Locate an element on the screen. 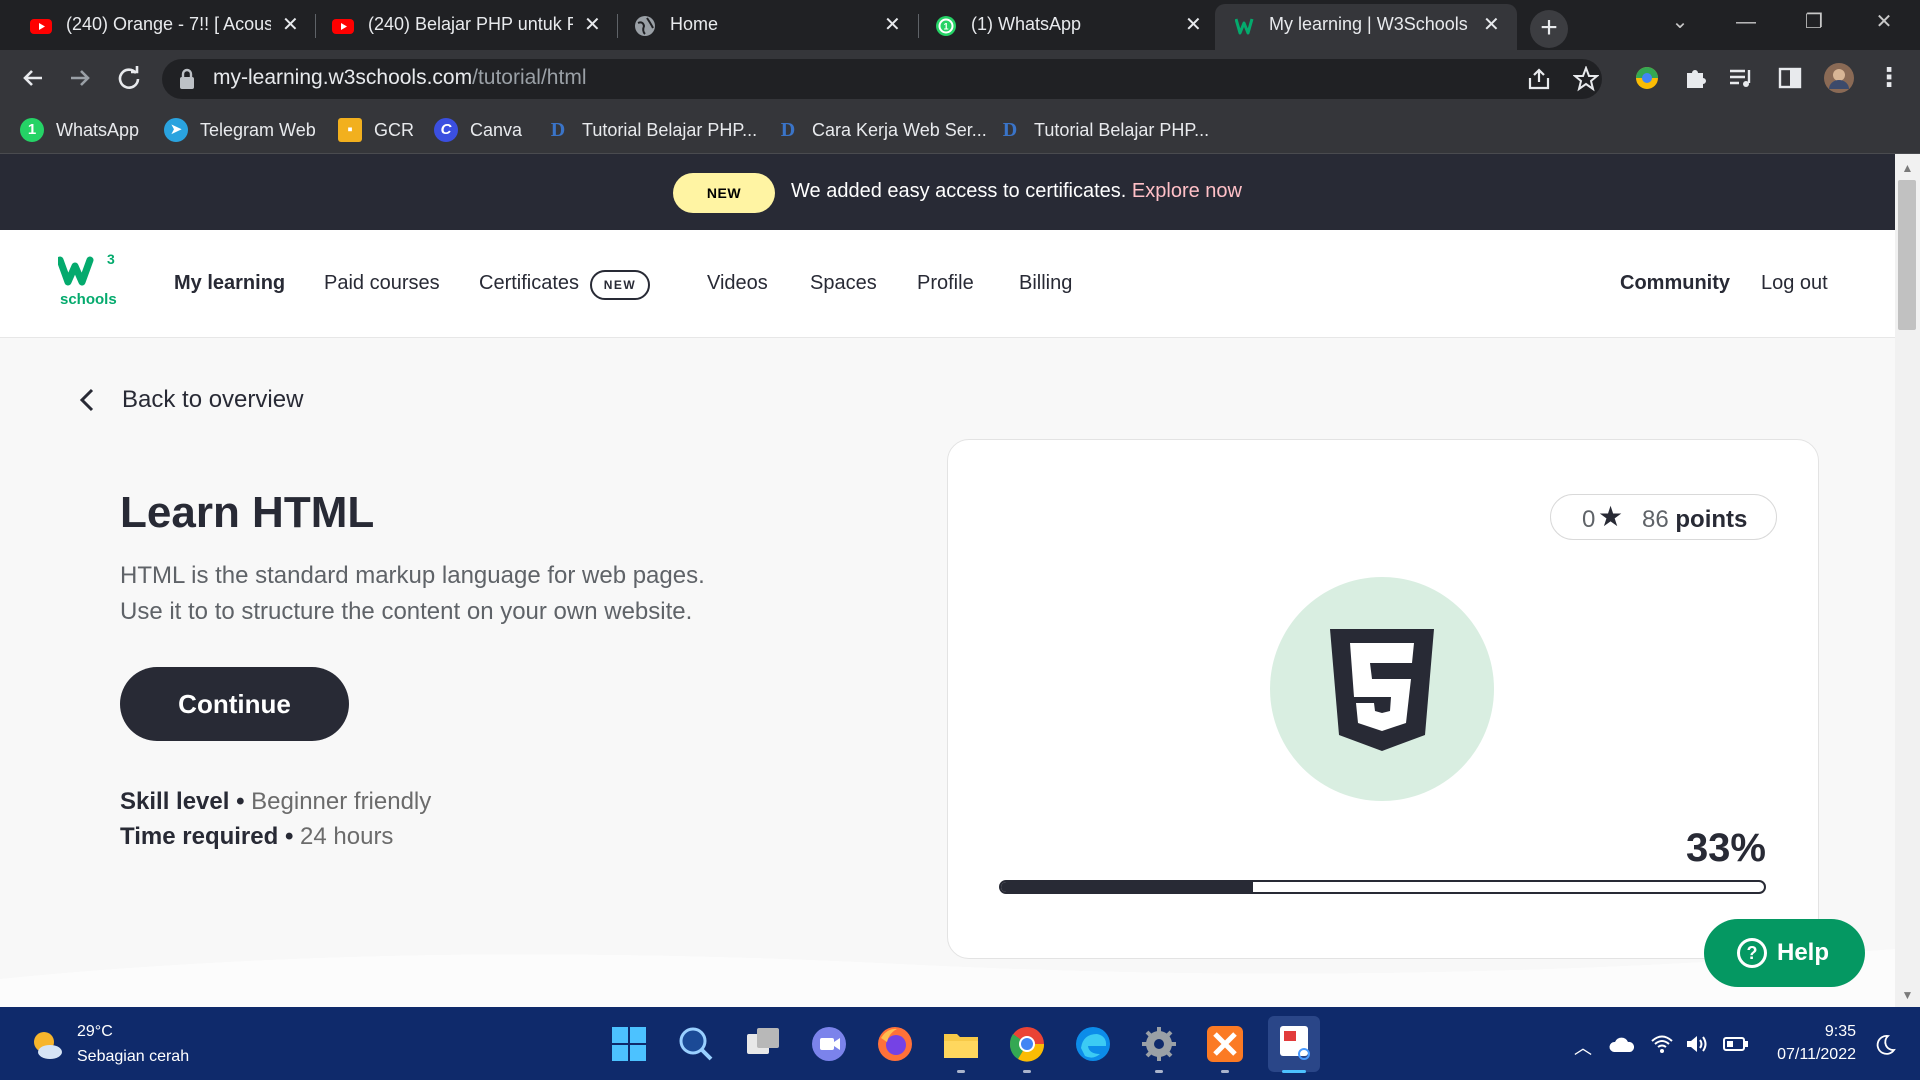 The image size is (1920, 1080). restore-icon: ❐ is located at coordinates (1814, 25).